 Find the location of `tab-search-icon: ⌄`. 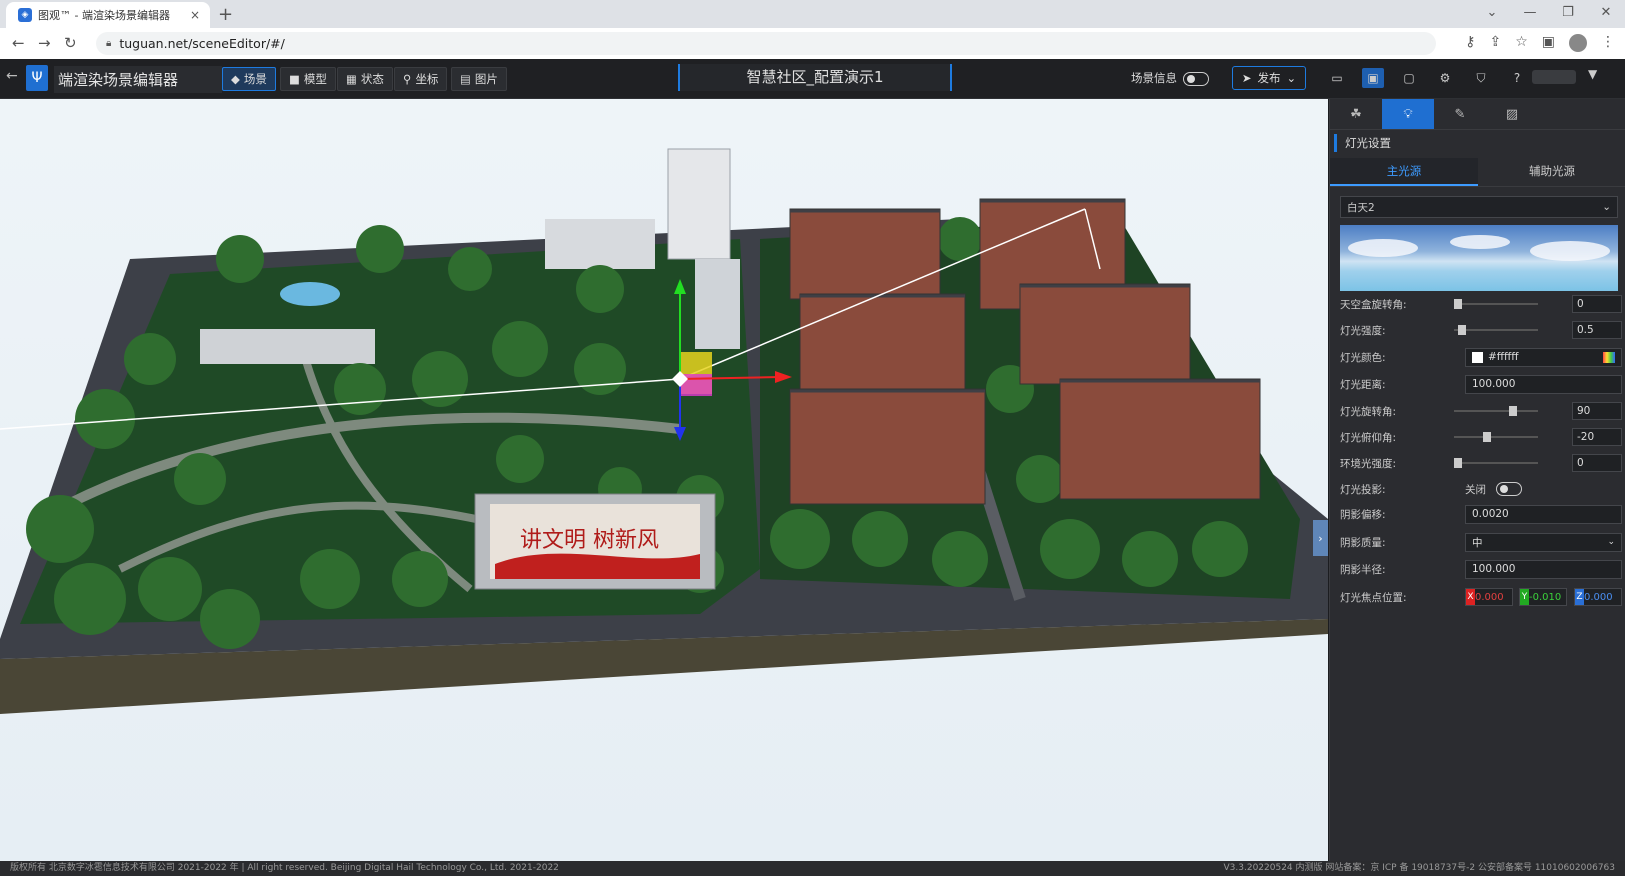

tab-search-icon: ⌄ is located at coordinates (1492, 14).